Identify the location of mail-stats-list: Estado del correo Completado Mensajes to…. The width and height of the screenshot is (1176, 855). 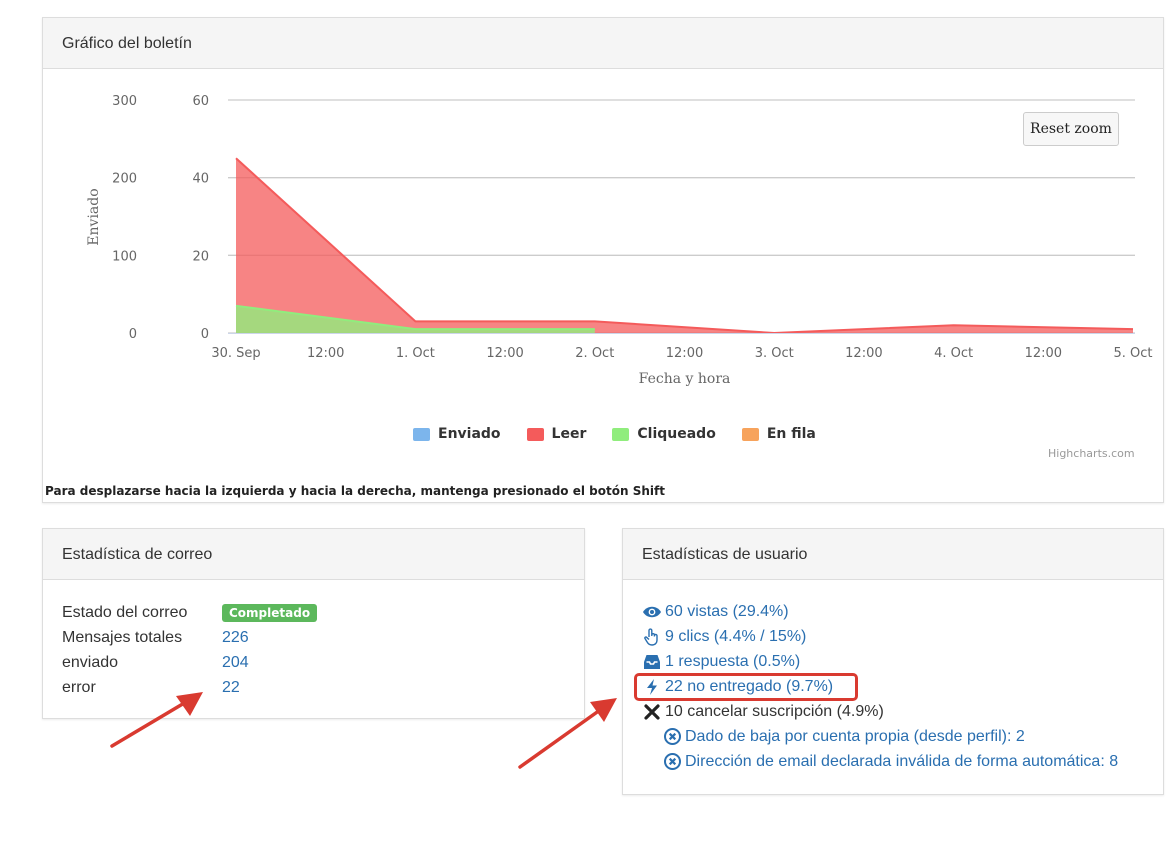
(190, 650).